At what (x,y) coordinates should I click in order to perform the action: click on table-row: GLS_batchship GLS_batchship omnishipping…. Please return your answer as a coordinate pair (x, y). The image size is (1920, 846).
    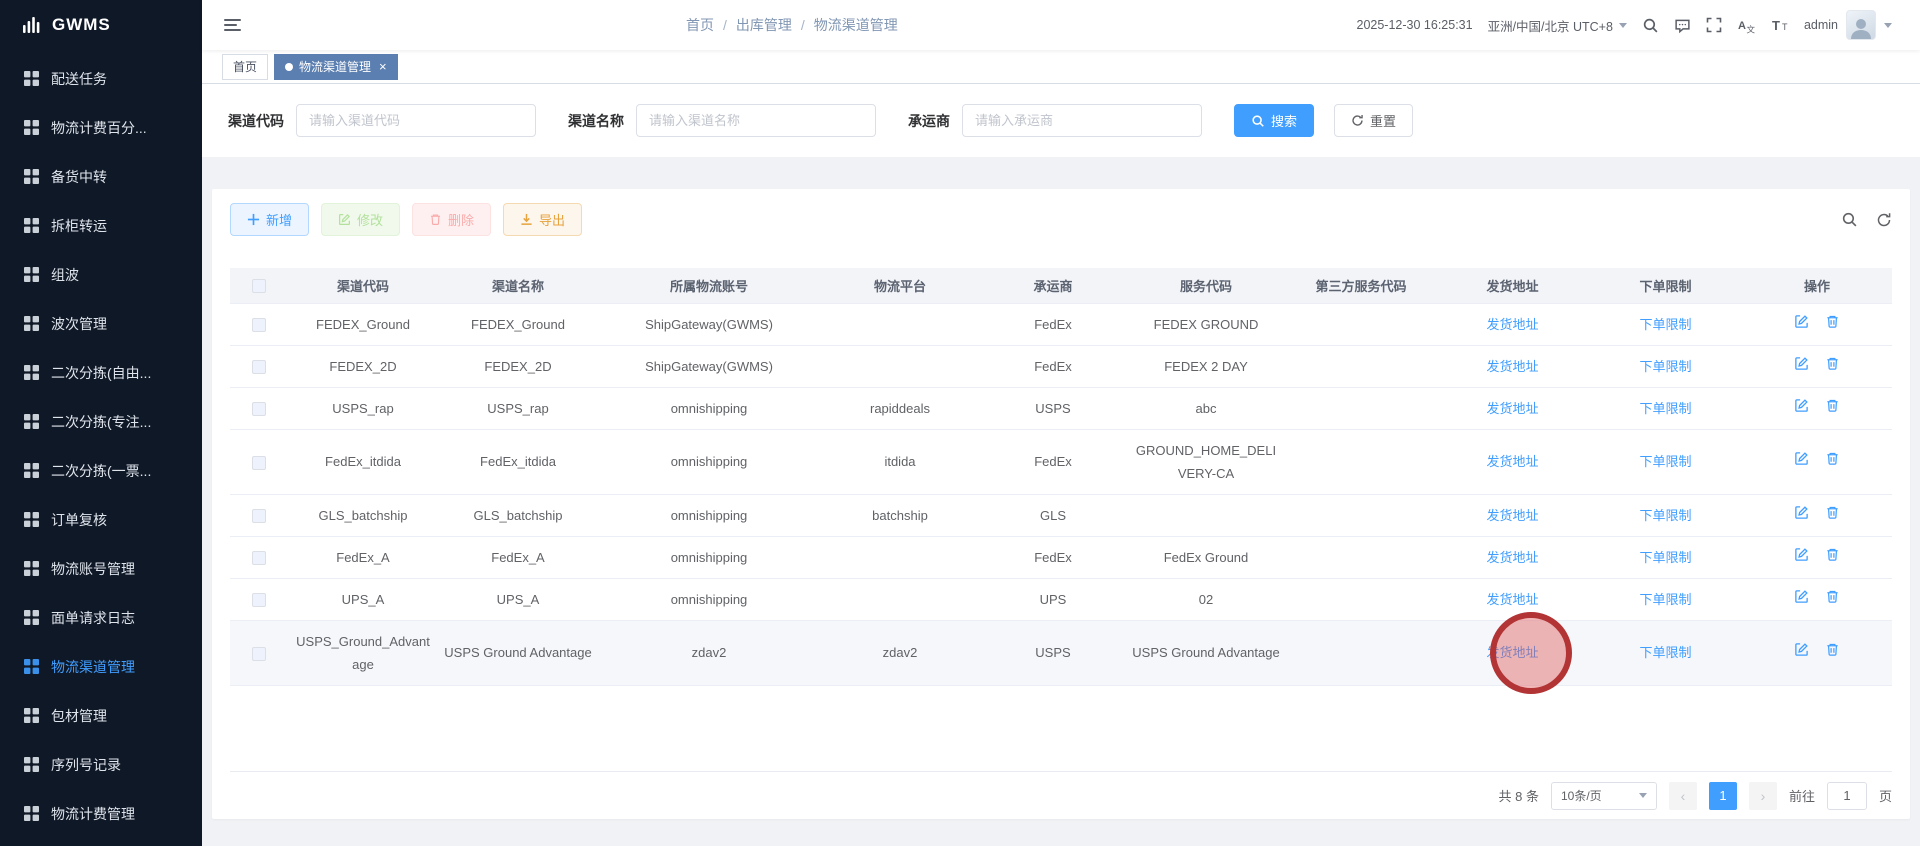
    Looking at the image, I should click on (1061, 515).